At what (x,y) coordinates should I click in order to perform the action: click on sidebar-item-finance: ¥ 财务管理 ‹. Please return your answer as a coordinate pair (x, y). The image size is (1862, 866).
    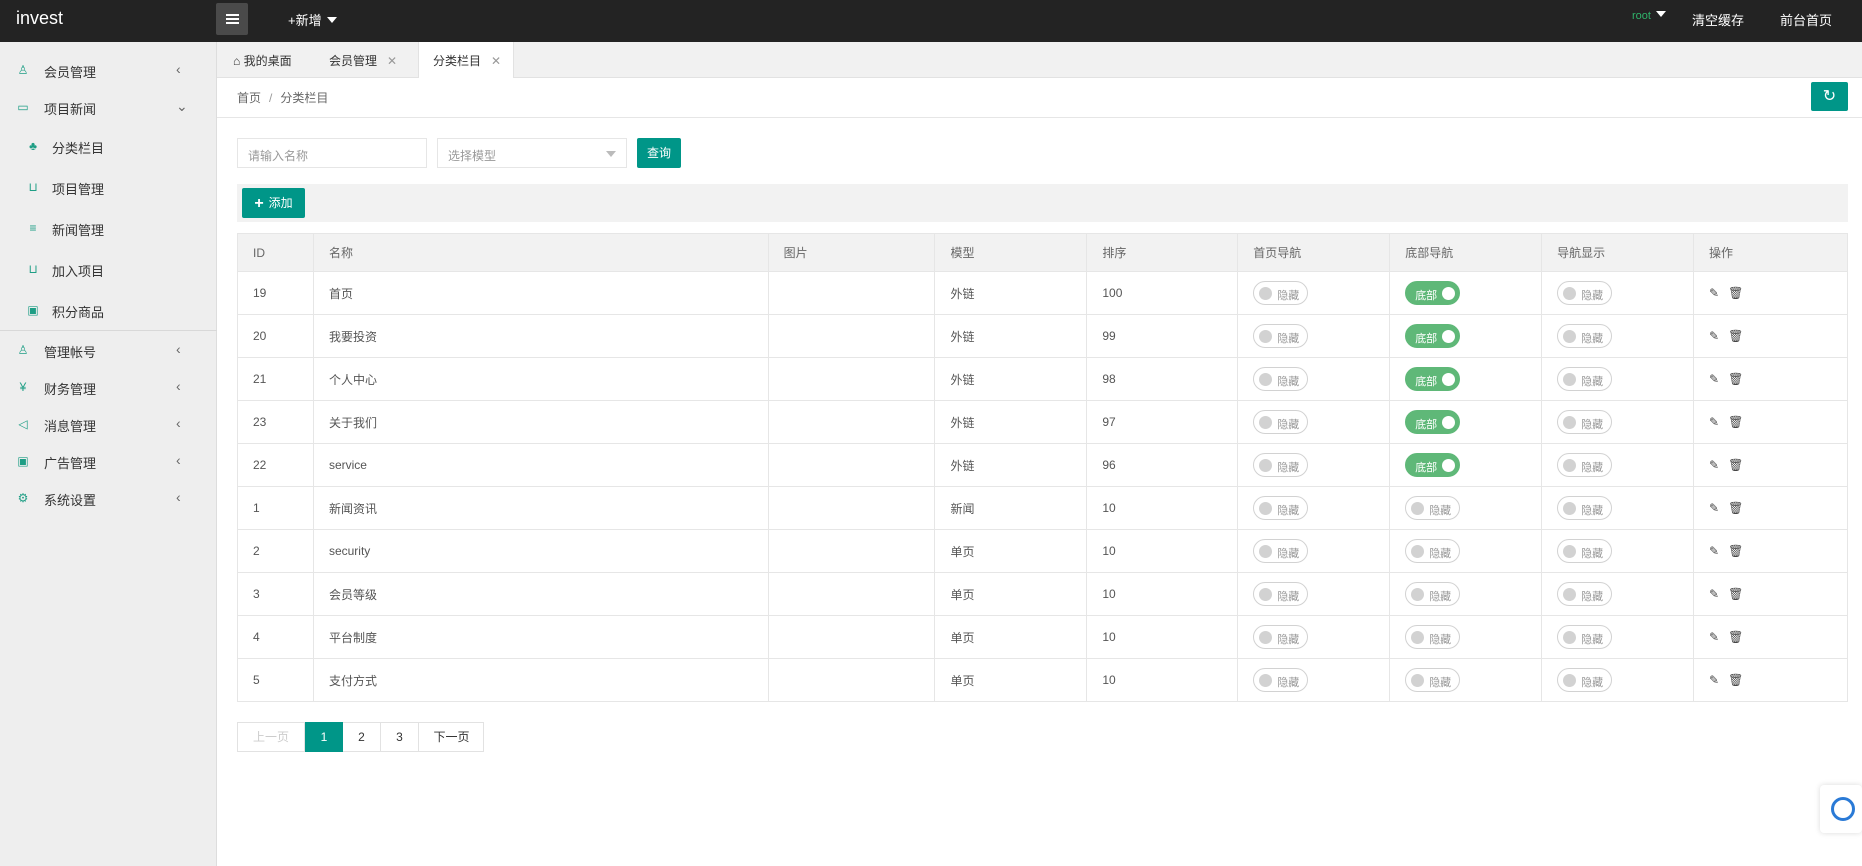
    Looking at the image, I should click on (108, 387).